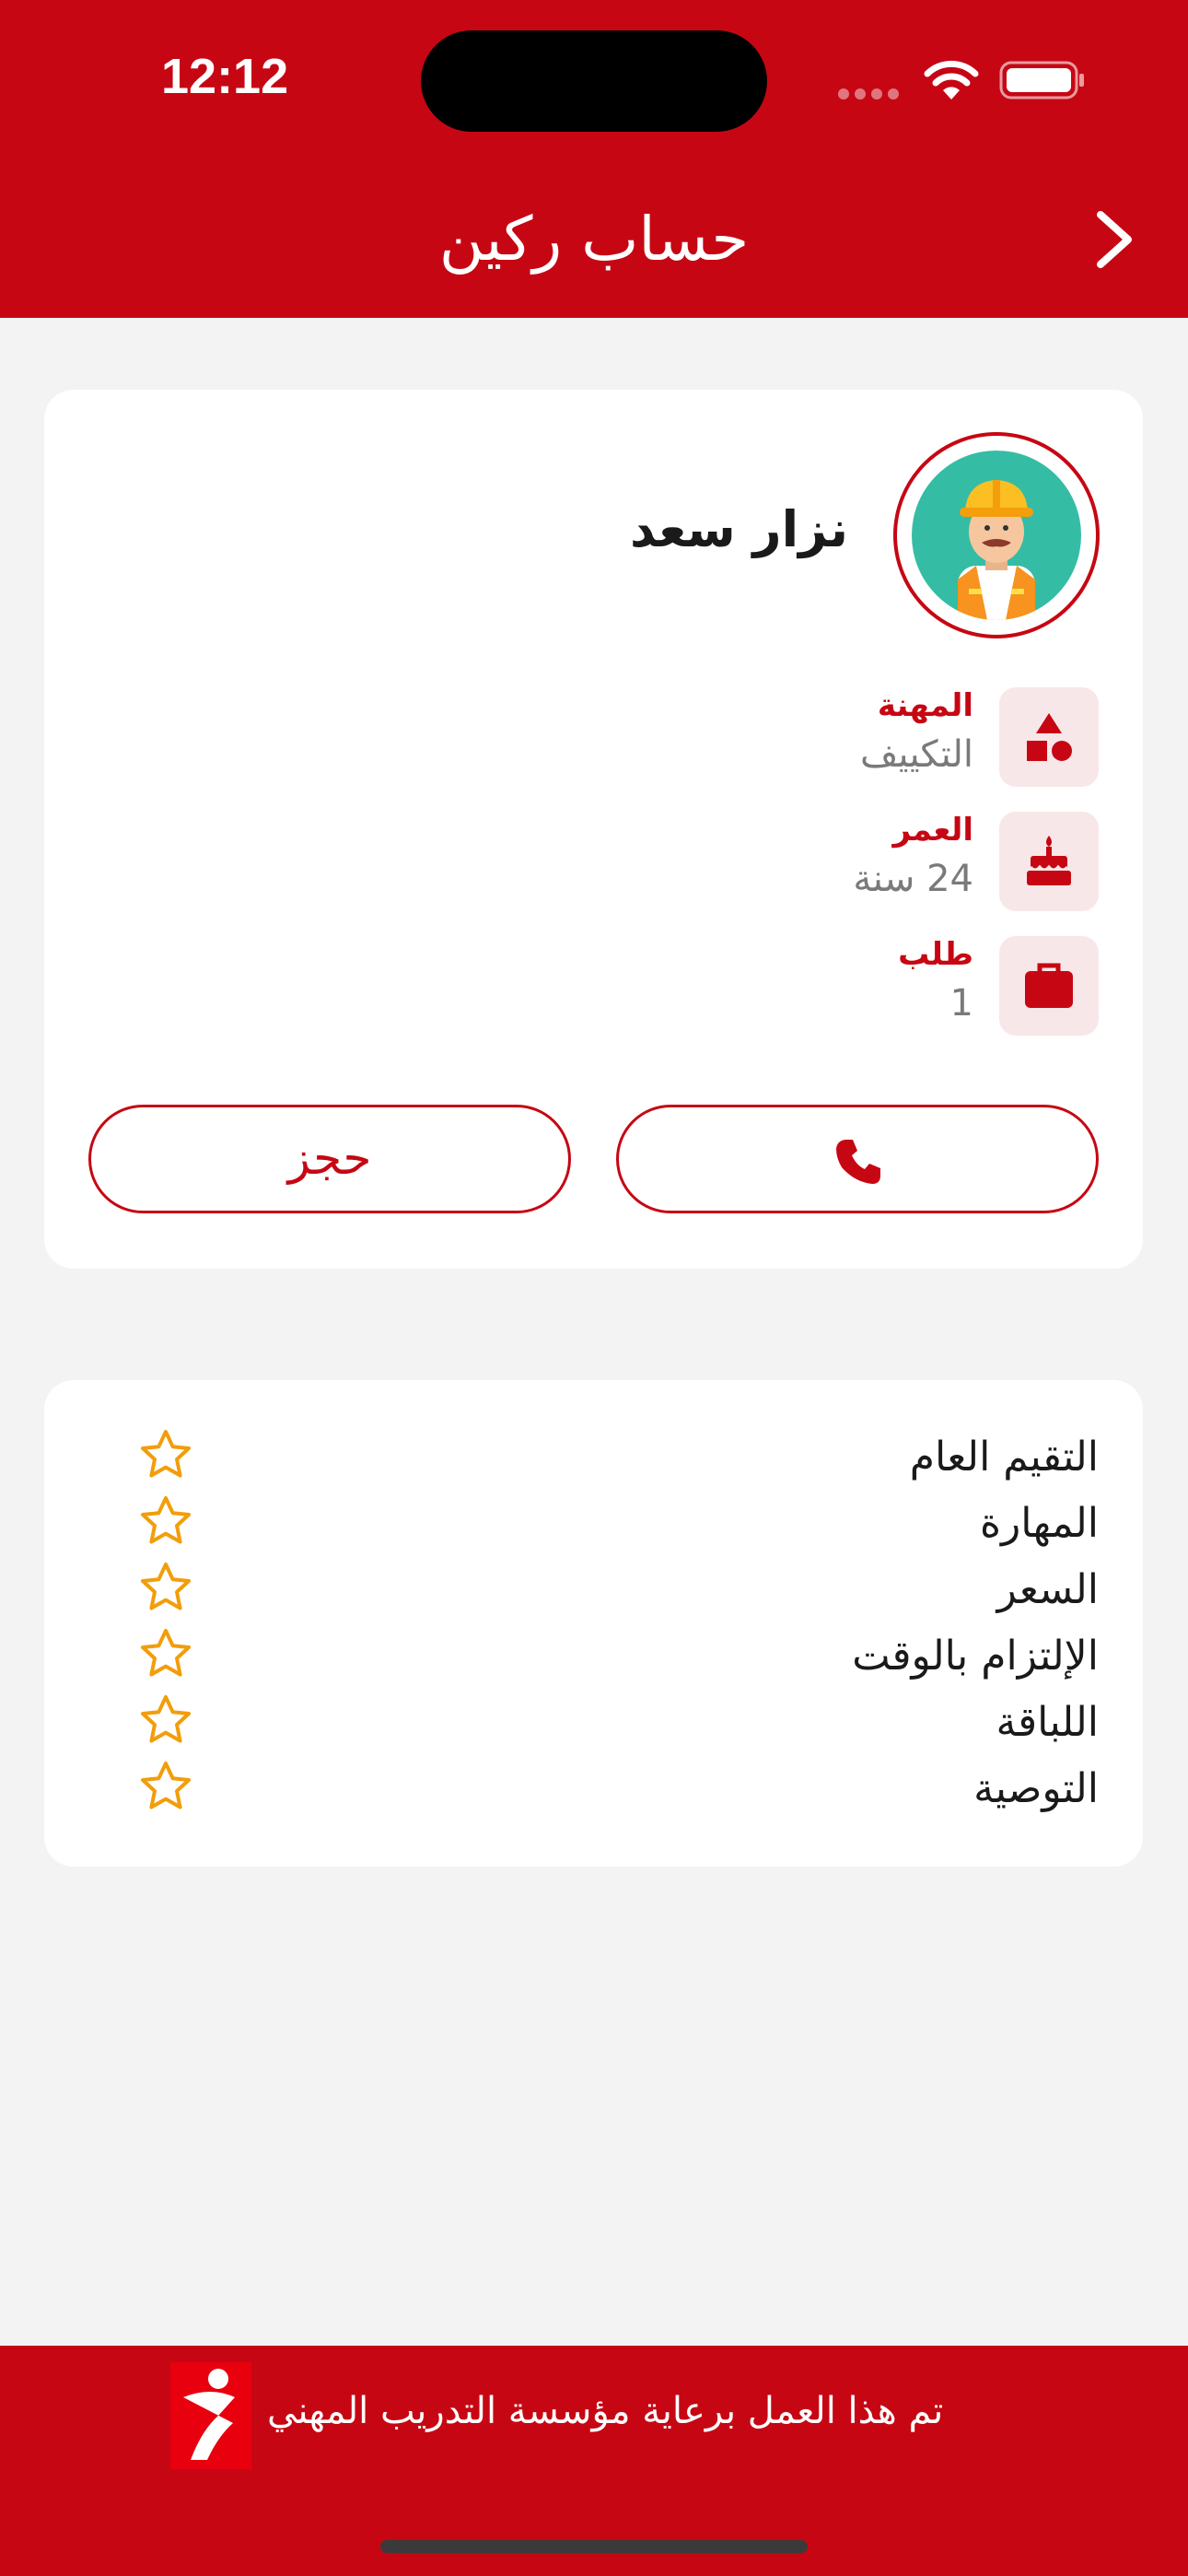 This screenshot has height=2576, width=1188. I want to click on wifi-icon, so click(951, 80).